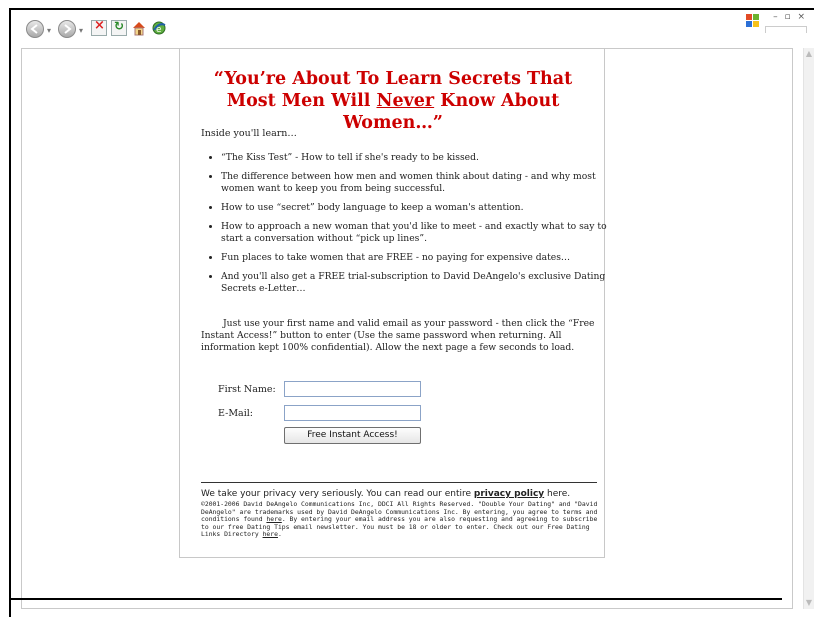 This screenshot has height=617, width=814. Describe the element at coordinates (49, 30) in the screenshot. I see `back-history-dropdown-icon: ▾` at that location.